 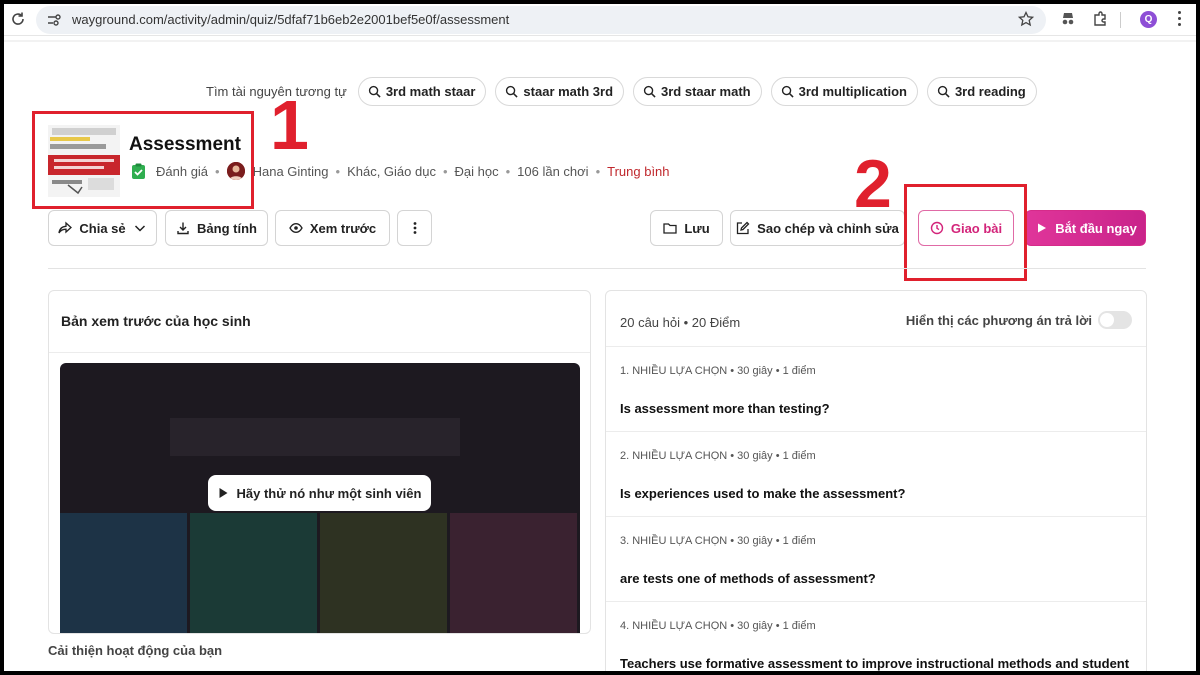 I want to click on download-icon, so click(x=183, y=228).